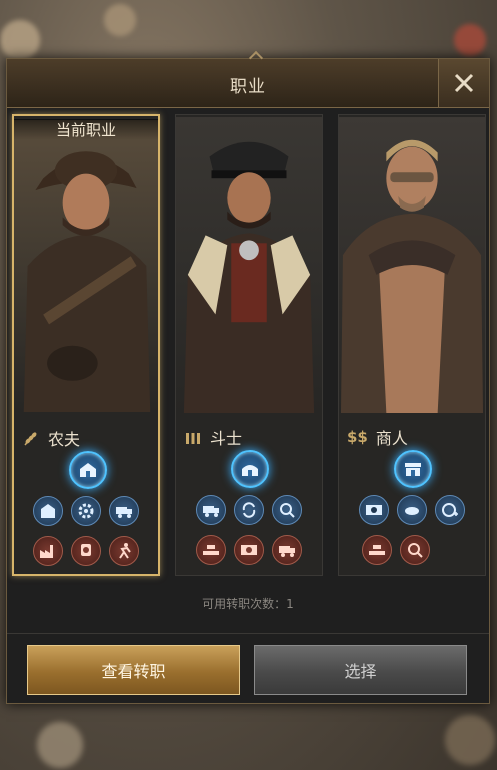  I want to click on fighter-portrait, so click(249, 265).